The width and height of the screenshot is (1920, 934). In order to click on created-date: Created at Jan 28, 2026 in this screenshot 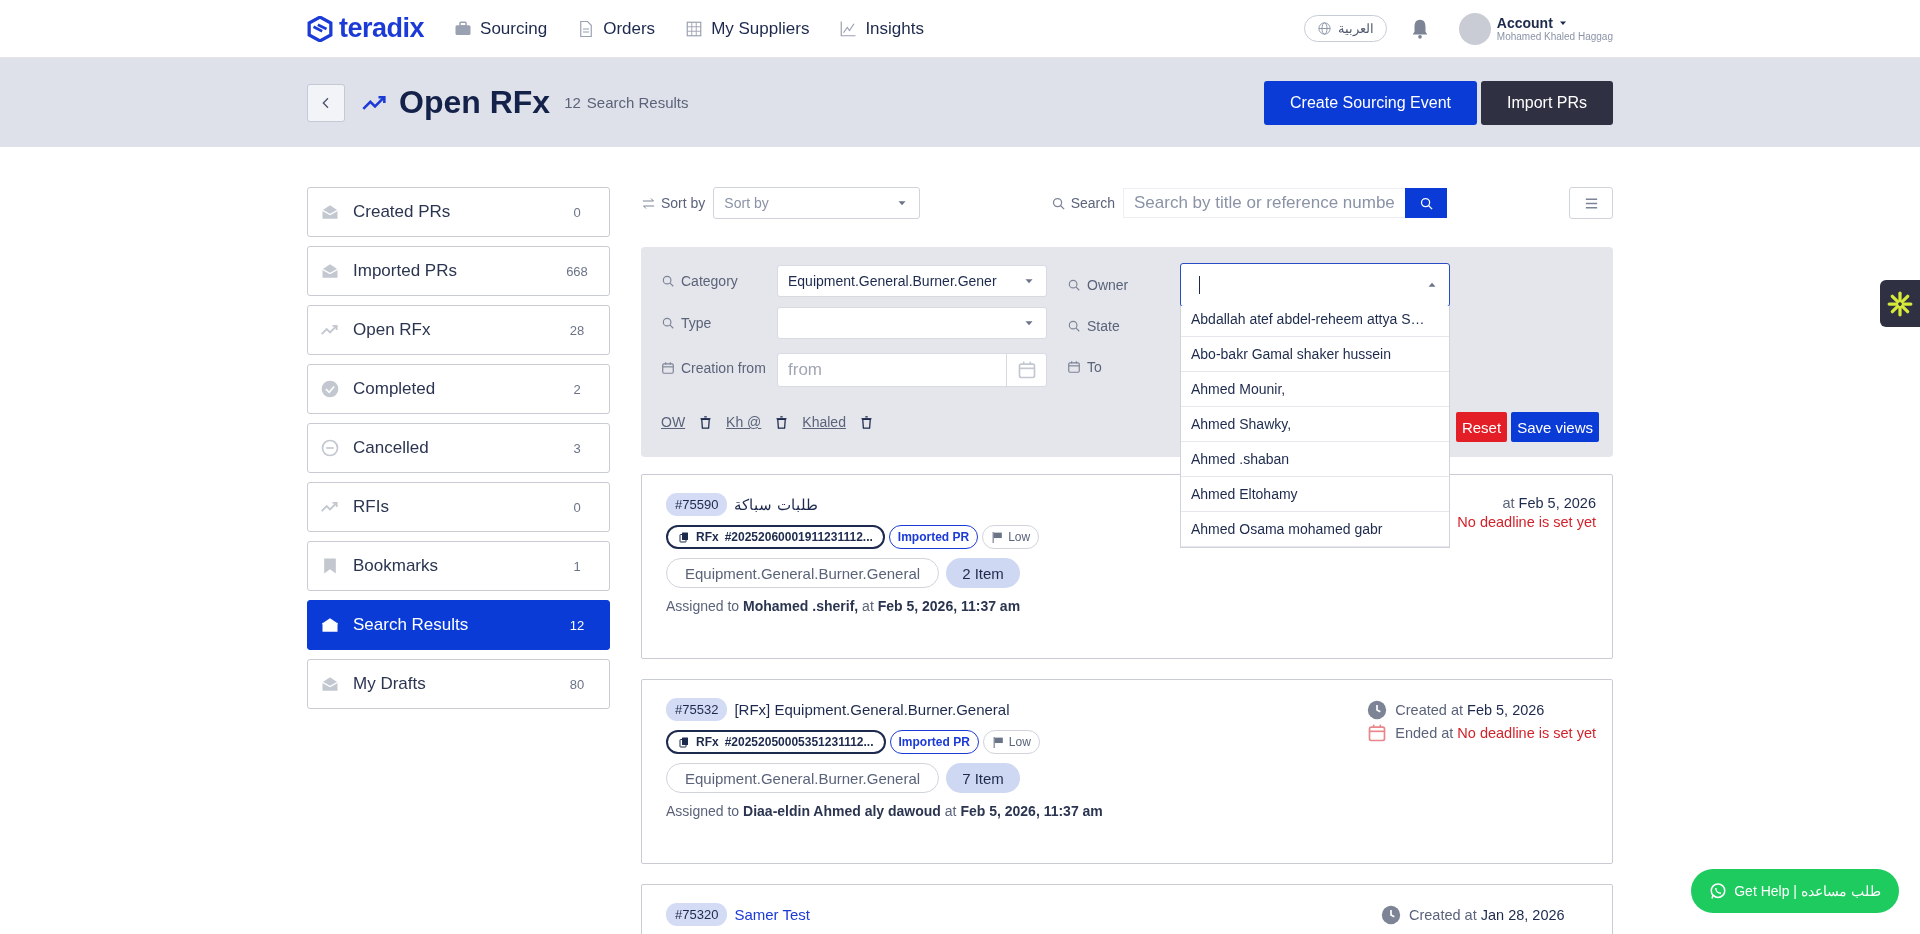, I will do `click(1488, 915)`.